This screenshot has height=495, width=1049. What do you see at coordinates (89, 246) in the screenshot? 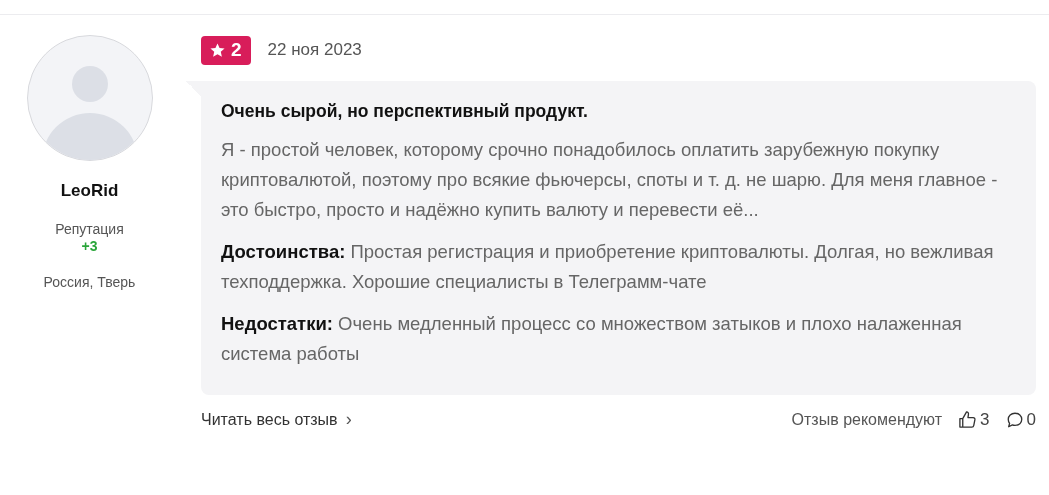
I see `reputation-value: +3` at bounding box center [89, 246].